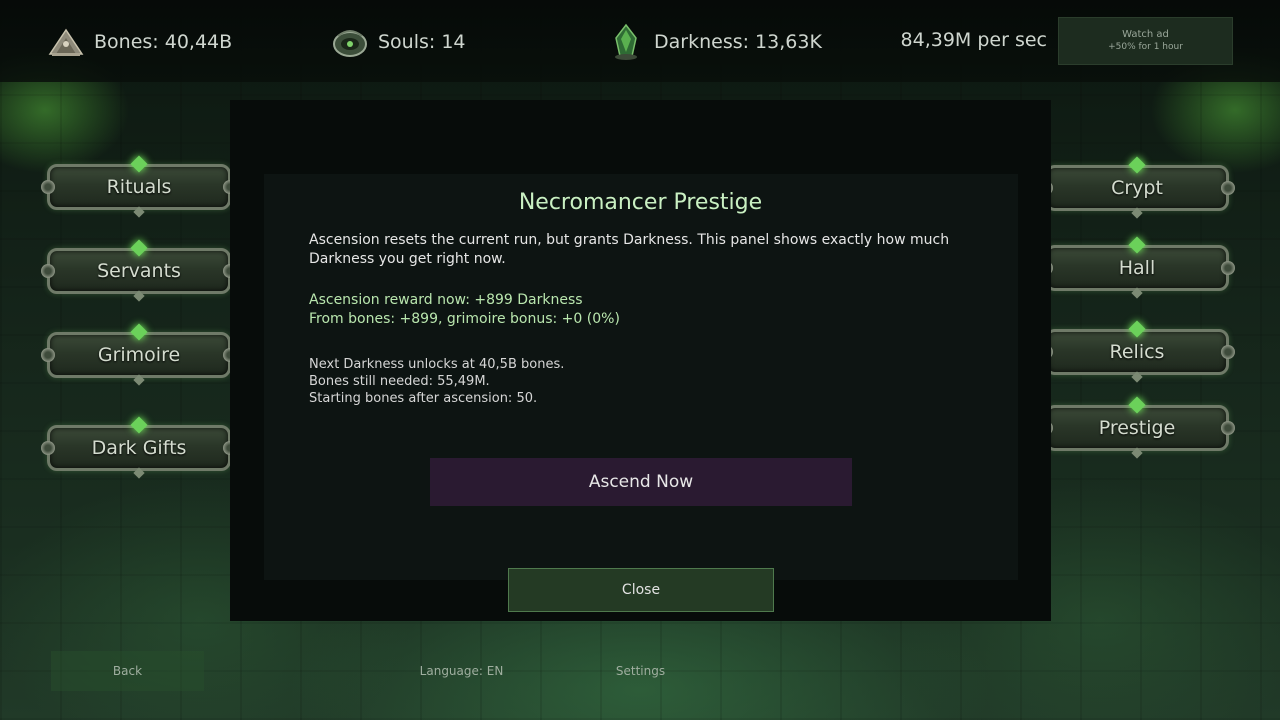 This screenshot has height=720, width=1280. I want to click on souls-counter: Souls: 14, so click(398, 42).